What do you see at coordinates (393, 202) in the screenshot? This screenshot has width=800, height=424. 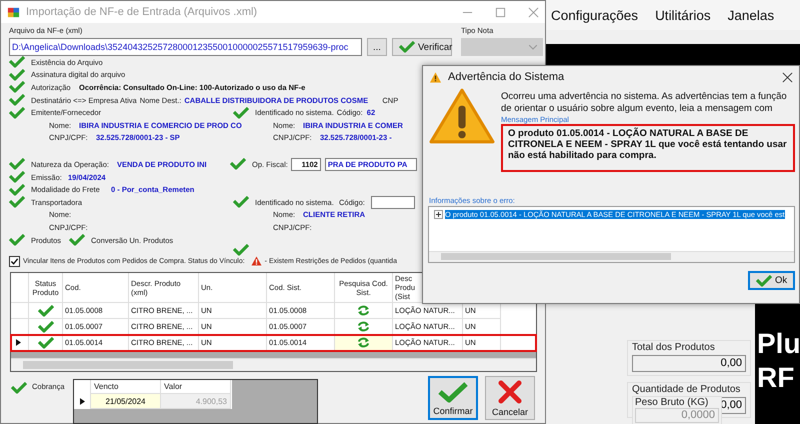 I see `carrier-code-field` at bounding box center [393, 202].